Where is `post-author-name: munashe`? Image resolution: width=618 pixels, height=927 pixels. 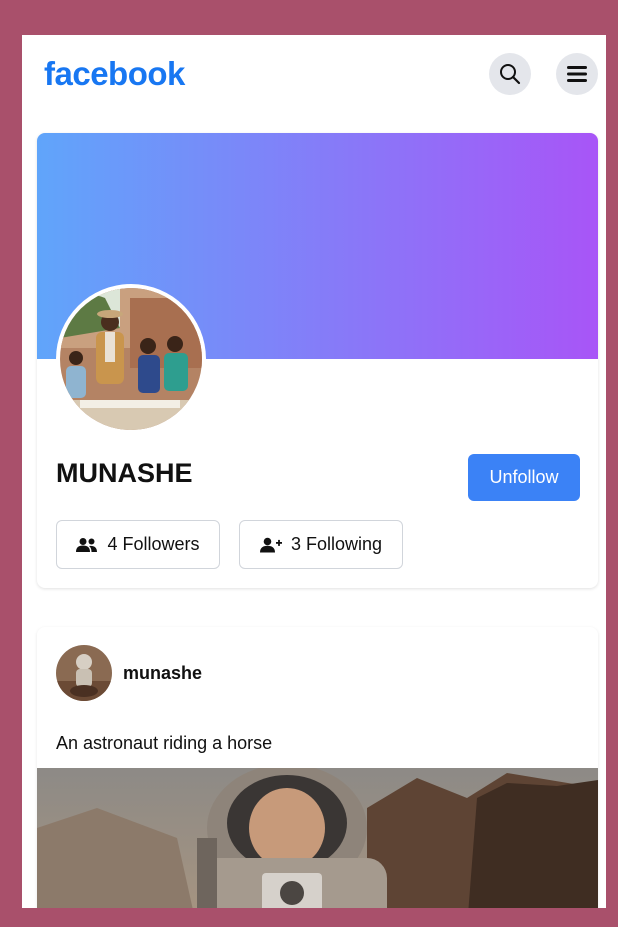
post-author-name: munashe is located at coordinates (162, 673).